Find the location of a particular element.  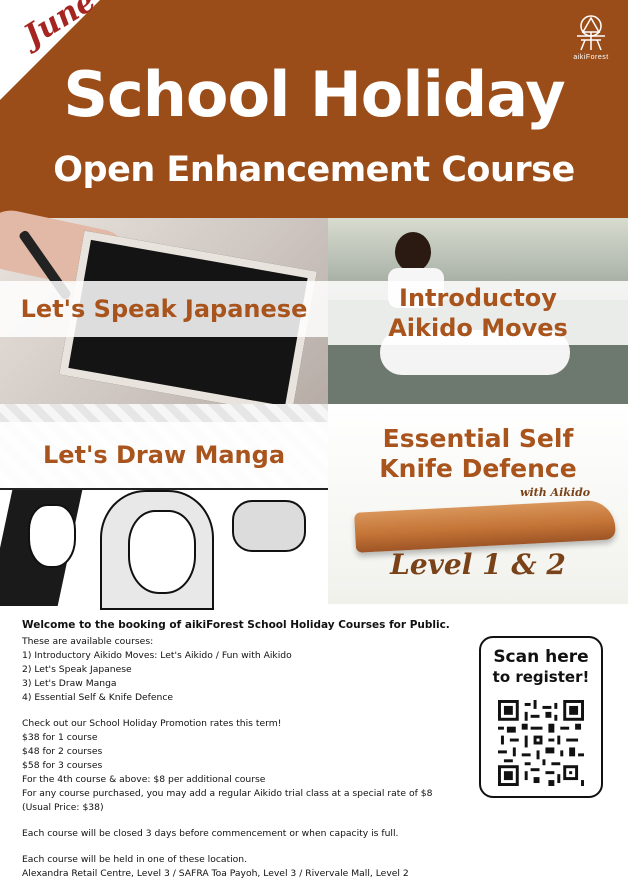

panel-manga-title: Let's Draw Manga is located at coordinates (164, 455).